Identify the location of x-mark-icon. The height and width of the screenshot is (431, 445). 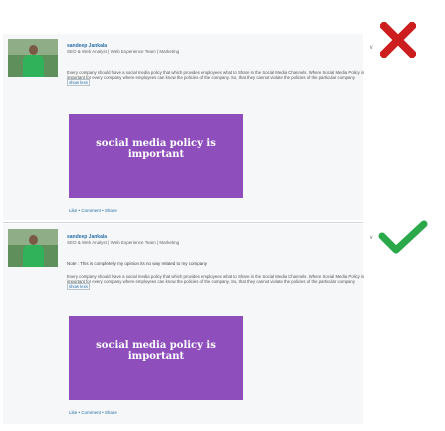
(398, 40).